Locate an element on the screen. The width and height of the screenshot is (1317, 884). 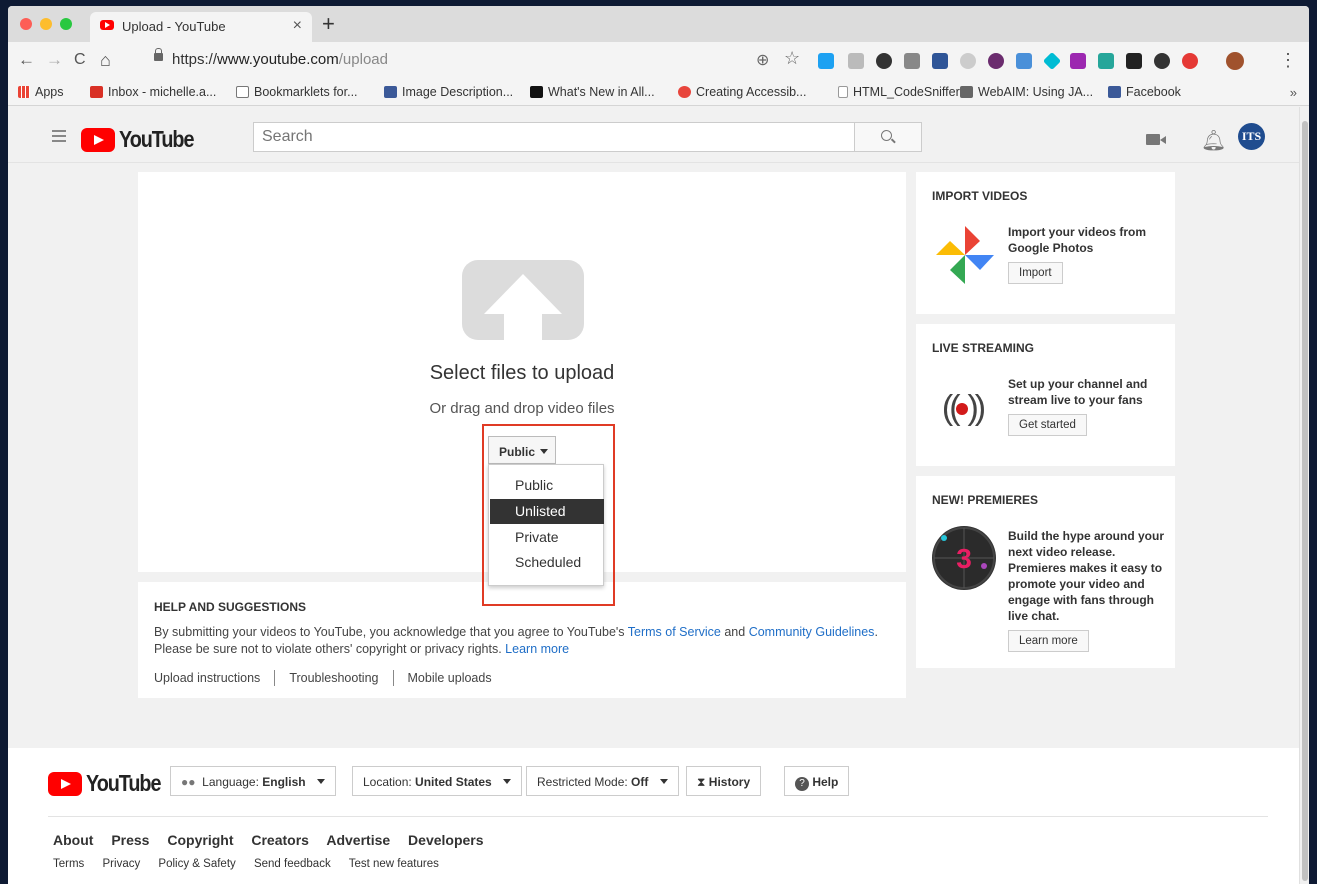
minimize-window-button is located at coordinates (46, 24).